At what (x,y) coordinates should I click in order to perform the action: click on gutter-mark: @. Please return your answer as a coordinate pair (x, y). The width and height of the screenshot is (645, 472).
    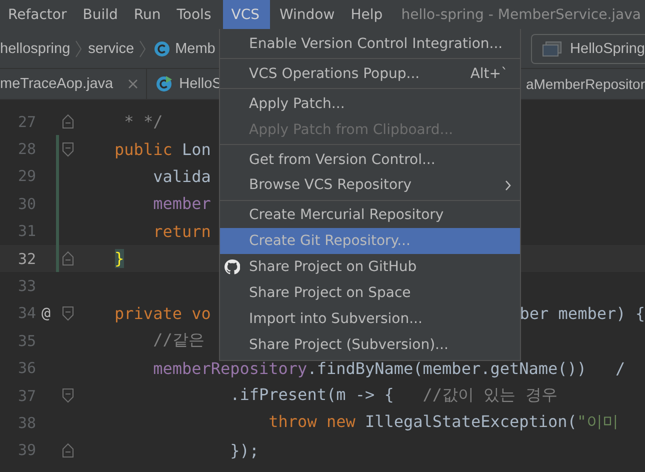
    Looking at the image, I should click on (46, 313).